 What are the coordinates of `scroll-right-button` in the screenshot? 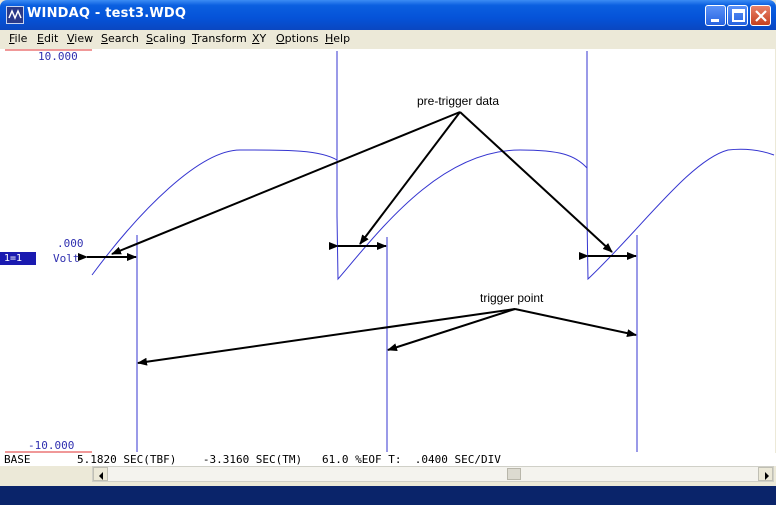 It's located at (765, 474).